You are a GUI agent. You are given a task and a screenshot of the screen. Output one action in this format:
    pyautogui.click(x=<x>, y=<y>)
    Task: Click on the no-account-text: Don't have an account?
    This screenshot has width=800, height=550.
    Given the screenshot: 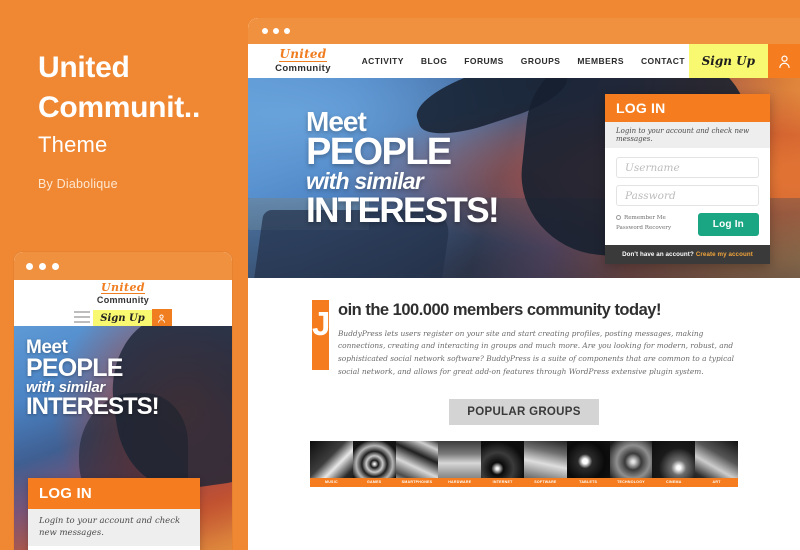 What is the action you would take?
    pyautogui.click(x=658, y=254)
    